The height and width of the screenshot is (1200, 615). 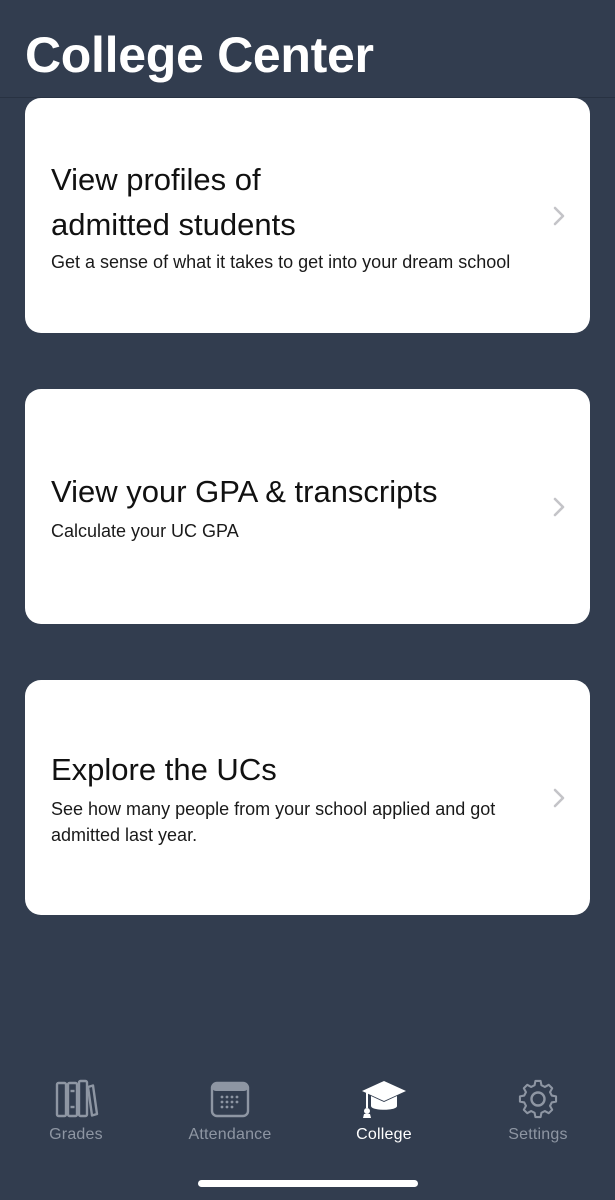 I want to click on tab-attendance: Attendance, so click(x=230, y=1118).